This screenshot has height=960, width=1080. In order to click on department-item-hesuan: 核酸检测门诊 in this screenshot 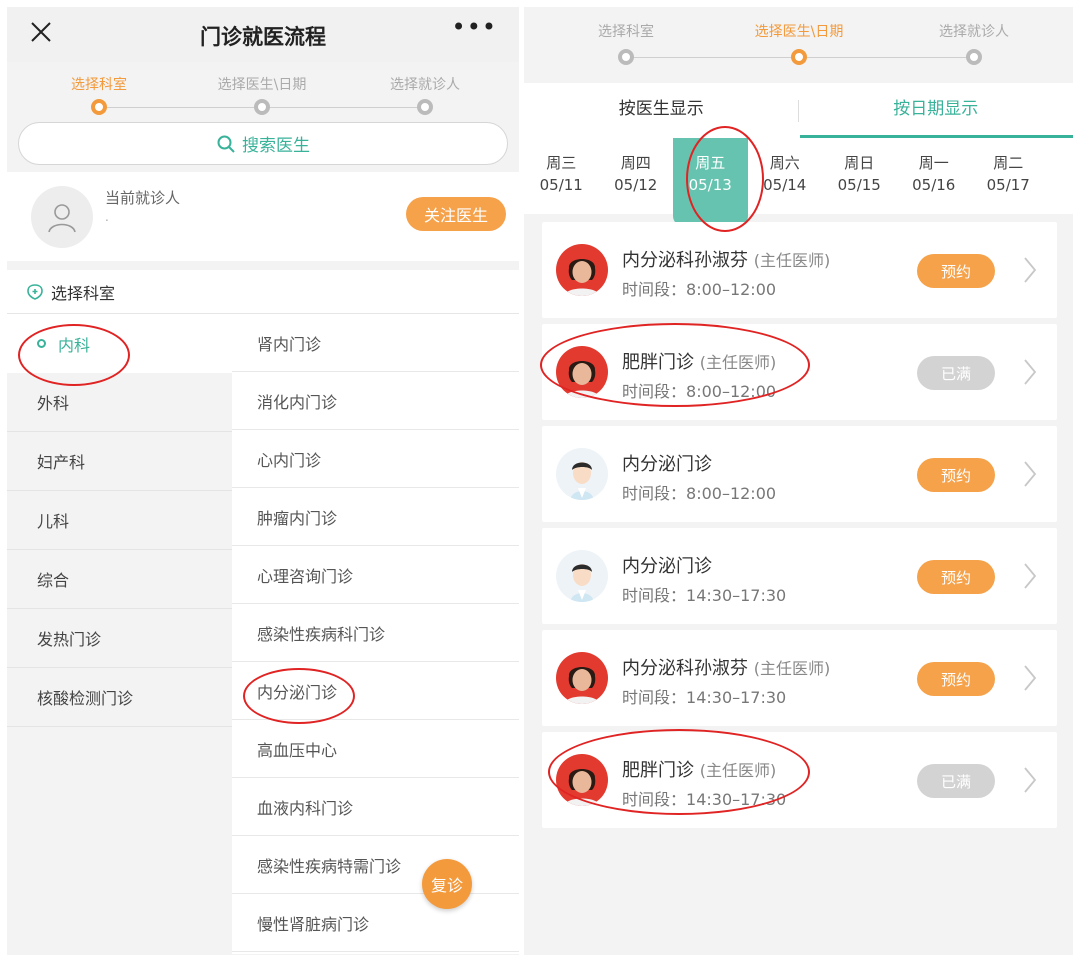, I will do `click(119, 697)`.